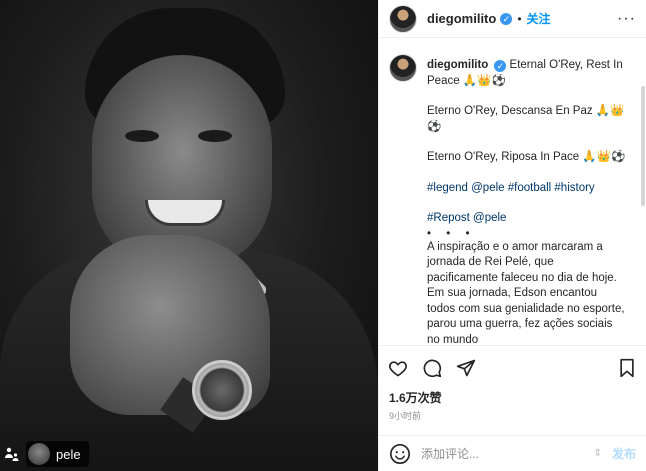  What do you see at coordinates (142, 136) in the screenshot?
I see `photo-eye-left` at bounding box center [142, 136].